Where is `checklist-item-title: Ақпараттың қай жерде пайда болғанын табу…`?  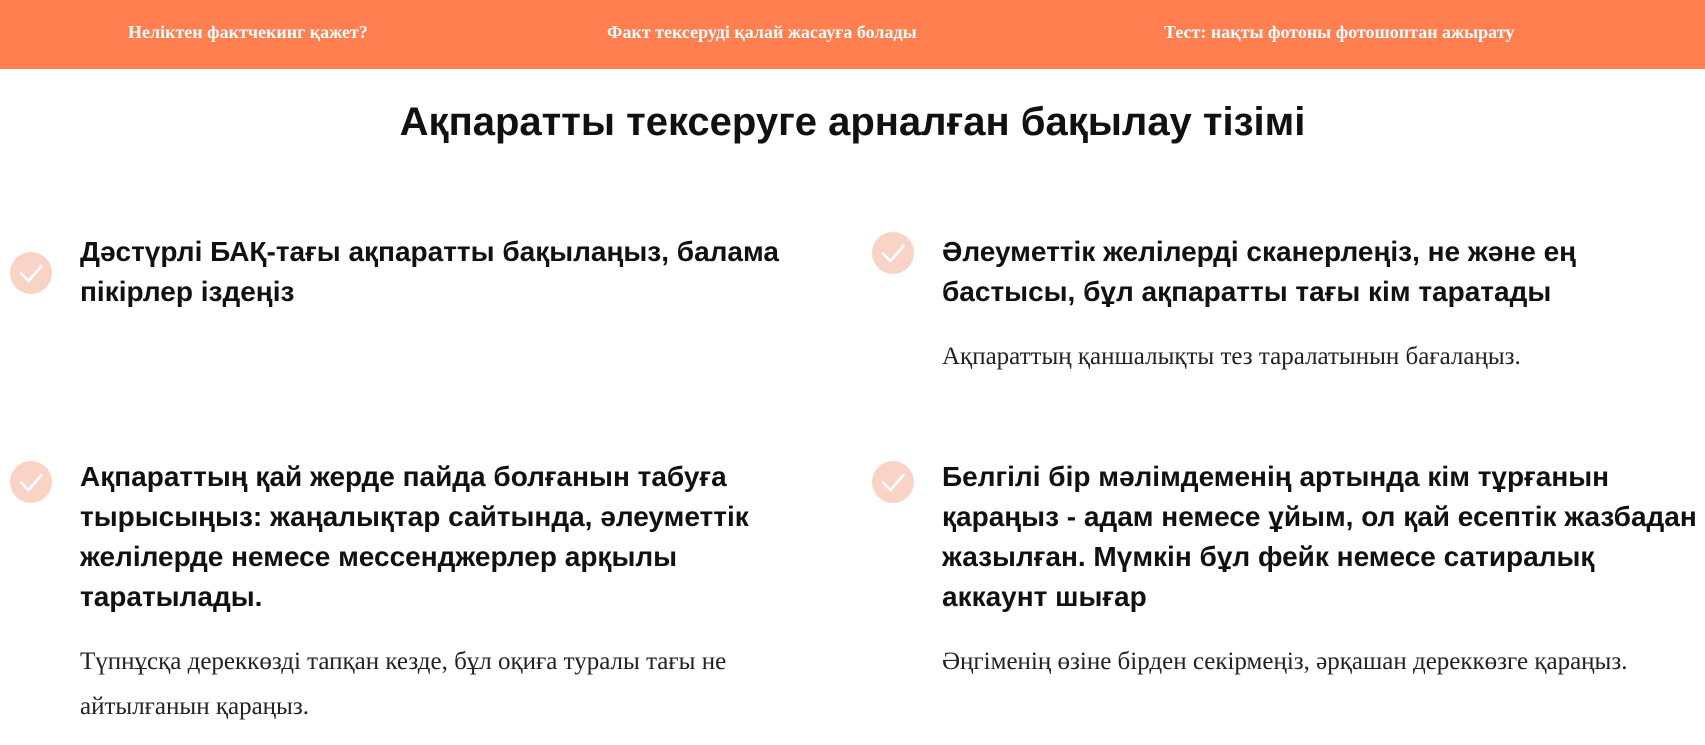
checklist-item-title: Ақпараттың қай жерде пайда болғанын табу… is located at coordinates (414, 536).